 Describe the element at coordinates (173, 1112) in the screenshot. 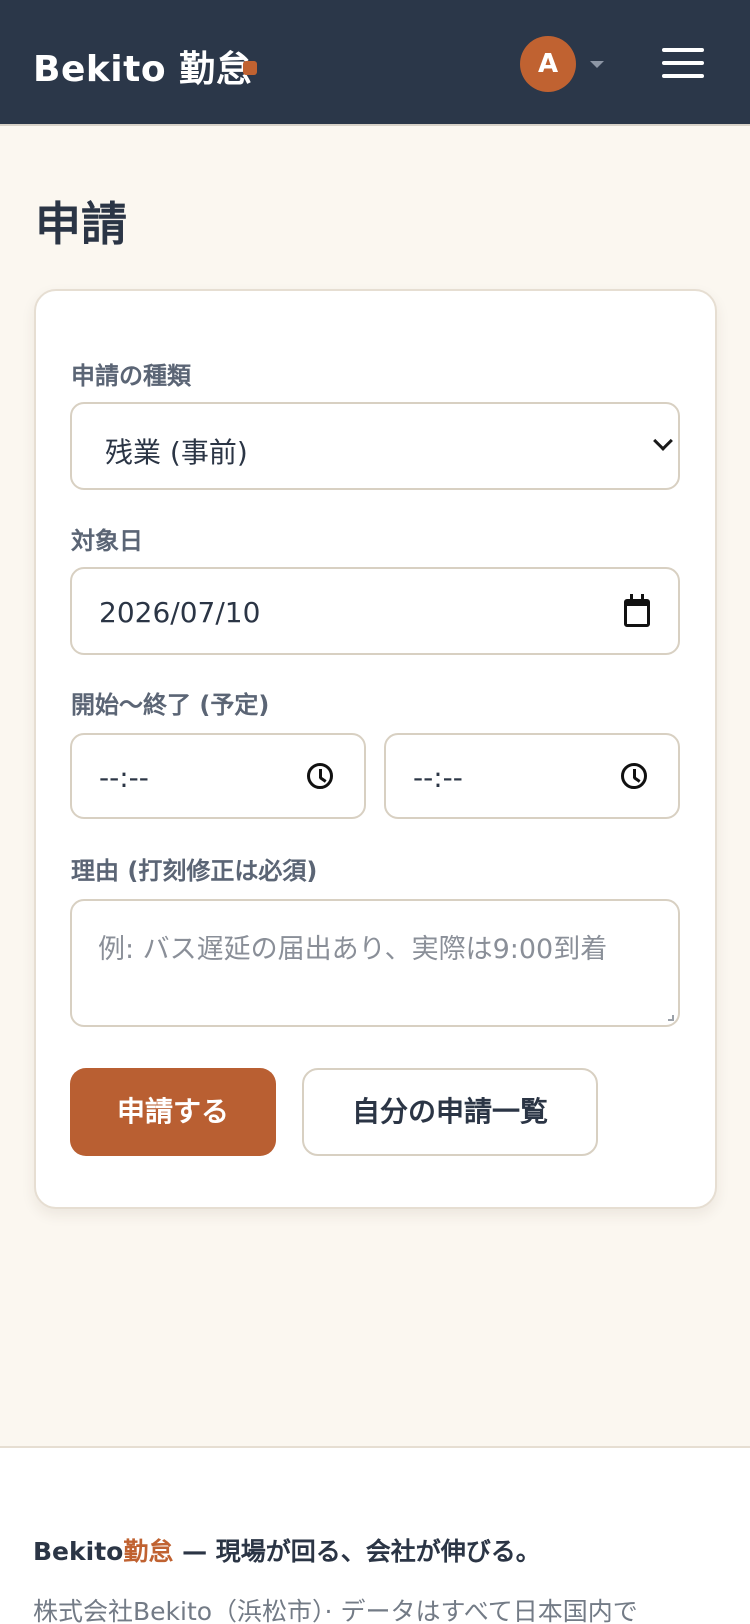

I see `submit-request-button: 申請する` at that location.